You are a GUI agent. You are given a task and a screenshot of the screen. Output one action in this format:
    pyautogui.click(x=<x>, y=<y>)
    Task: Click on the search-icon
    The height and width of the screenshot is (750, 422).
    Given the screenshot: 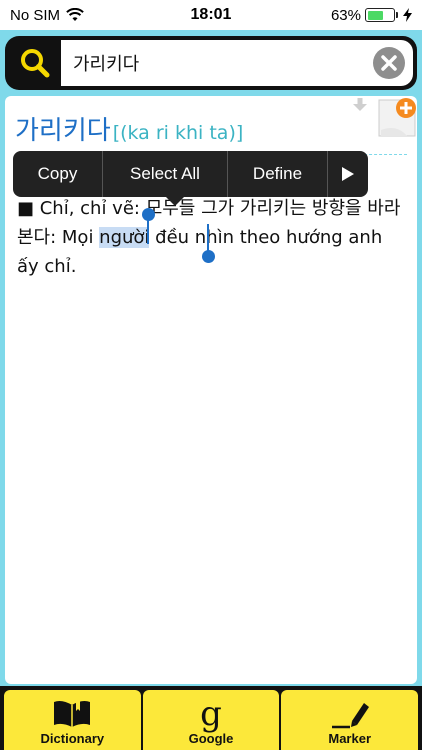 What is the action you would take?
    pyautogui.click(x=35, y=63)
    